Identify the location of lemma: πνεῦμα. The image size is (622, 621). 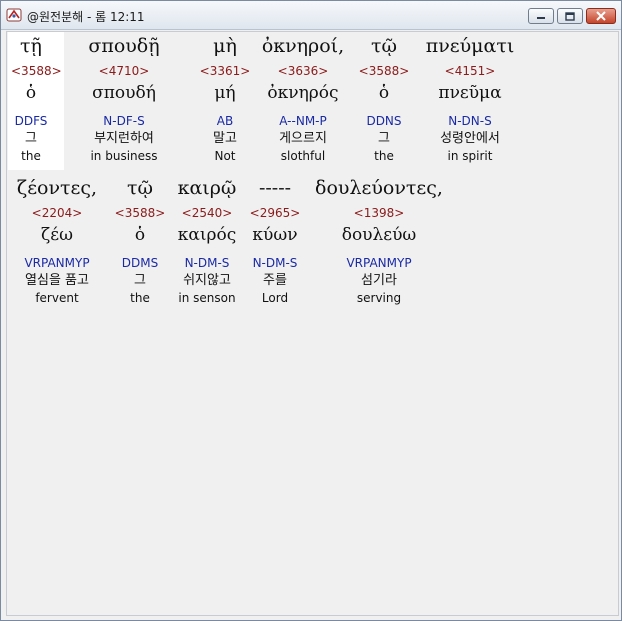
(470, 93).